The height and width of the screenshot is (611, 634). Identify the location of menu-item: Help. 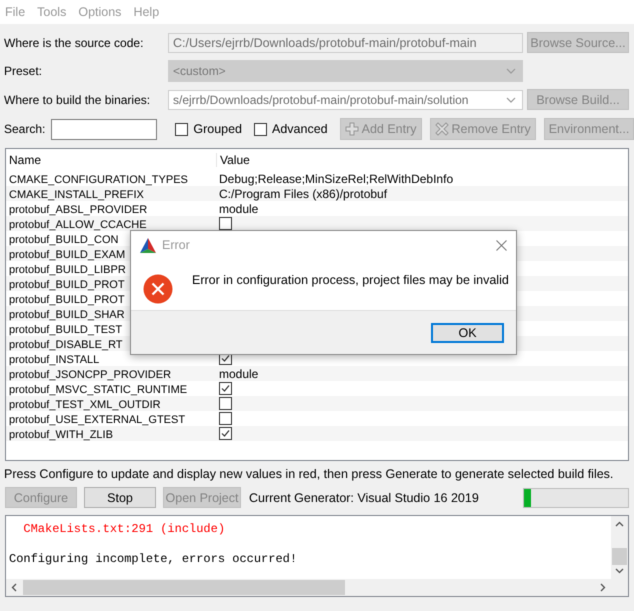
(148, 12).